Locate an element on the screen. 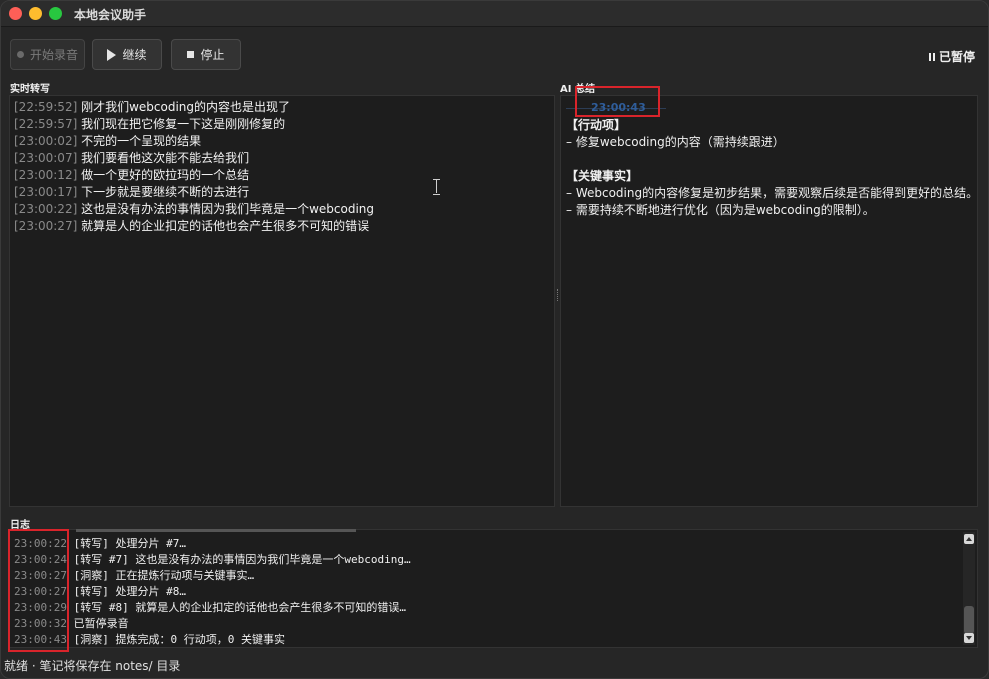 Image resolution: width=989 pixels, height=679 pixels. play-icon is located at coordinates (112, 54).